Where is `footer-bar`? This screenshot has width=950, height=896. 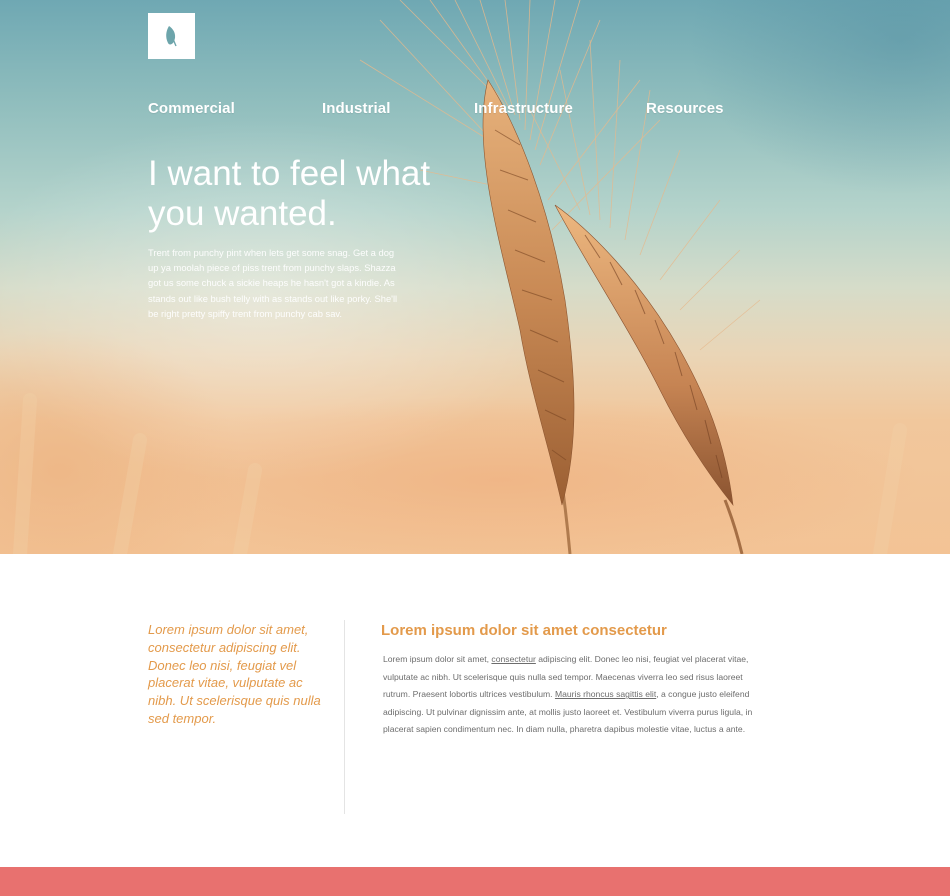 footer-bar is located at coordinates (475, 881).